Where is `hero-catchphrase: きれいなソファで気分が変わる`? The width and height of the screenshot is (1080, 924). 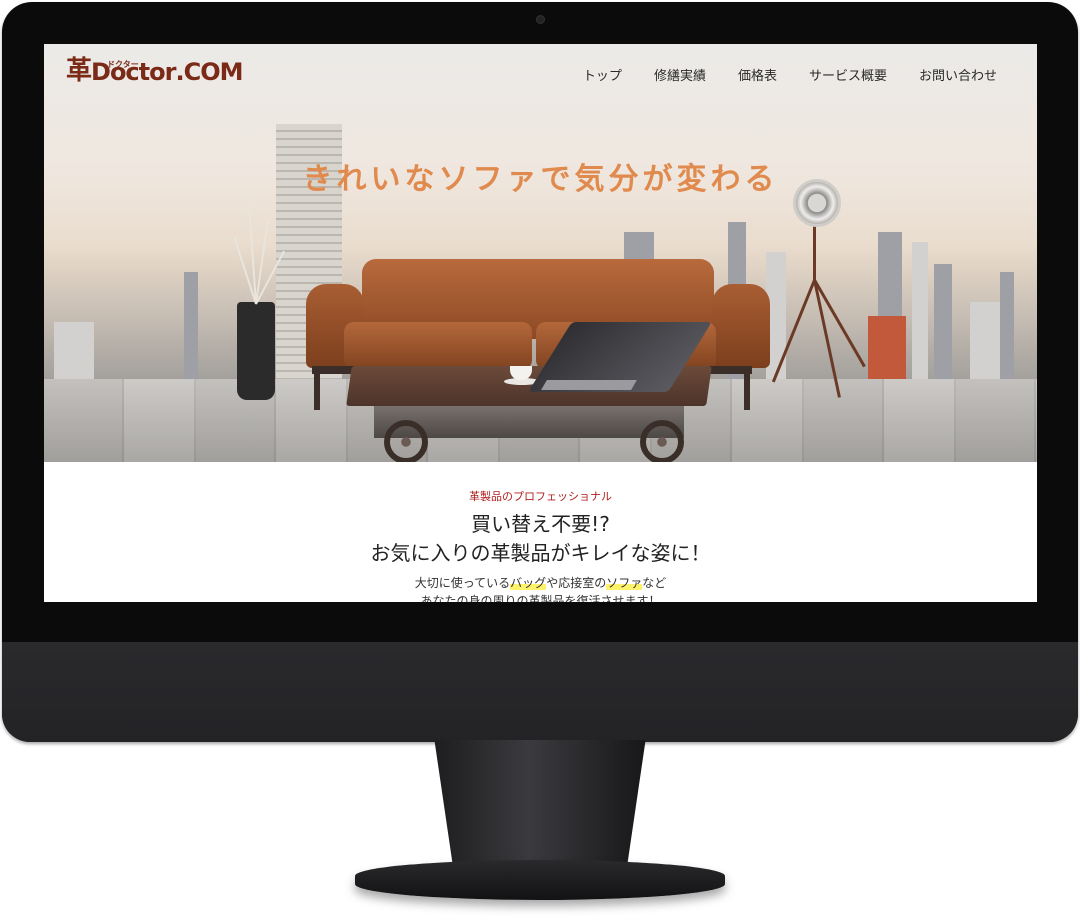 hero-catchphrase: きれいなソファで気分が変わる is located at coordinates (540, 179).